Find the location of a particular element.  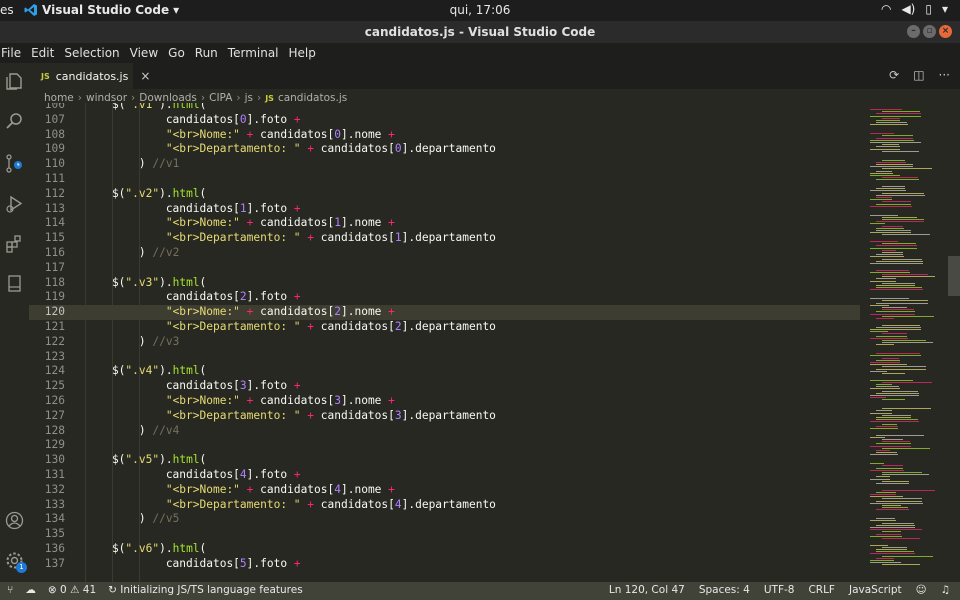

live-share-icon: ☁ is located at coordinates (30, 590).